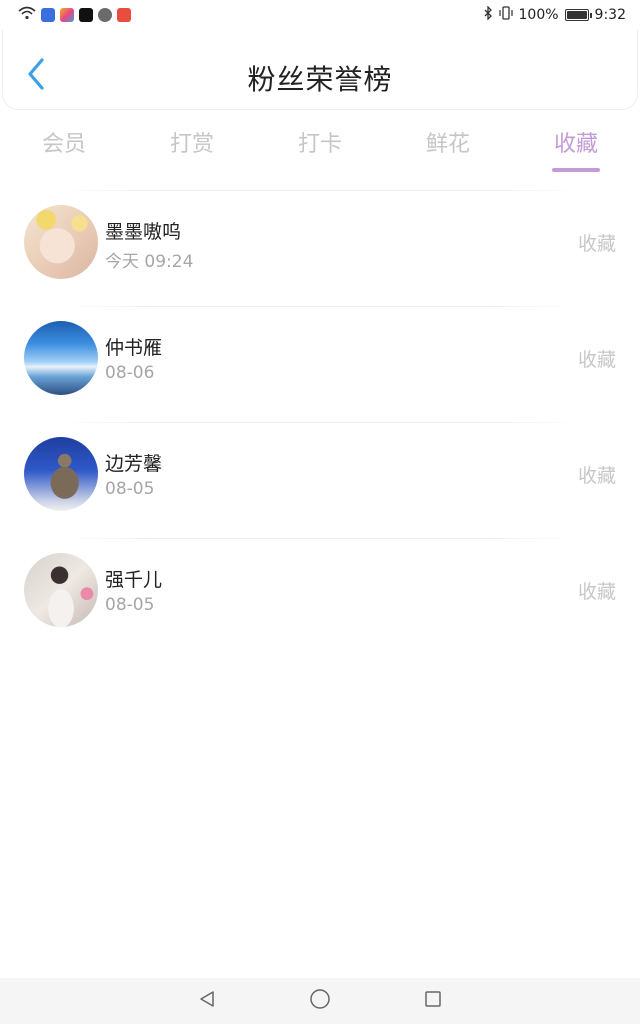 This screenshot has height=1024, width=640. I want to click on battery-fill, so click(576, 15).